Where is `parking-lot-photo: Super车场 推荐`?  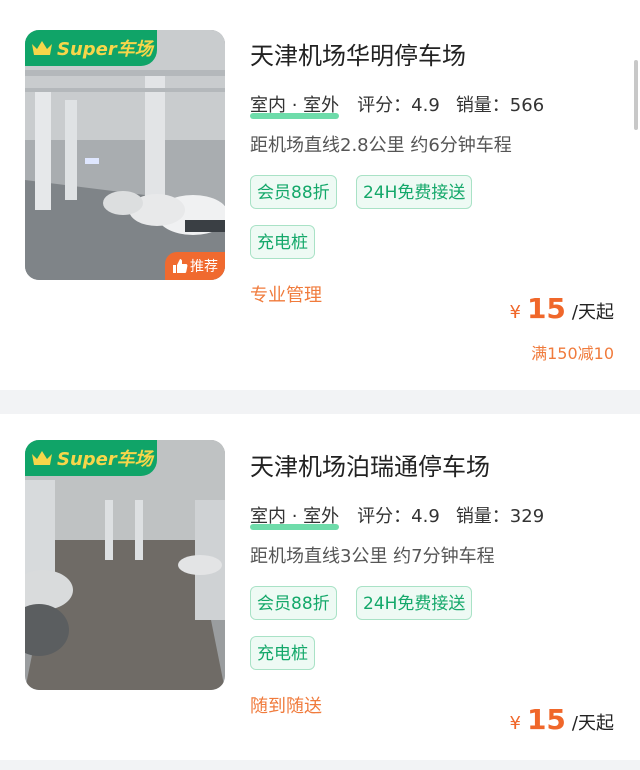
parking-lot-photo: Super车场 推荐 is located at coordinates (125, 155).